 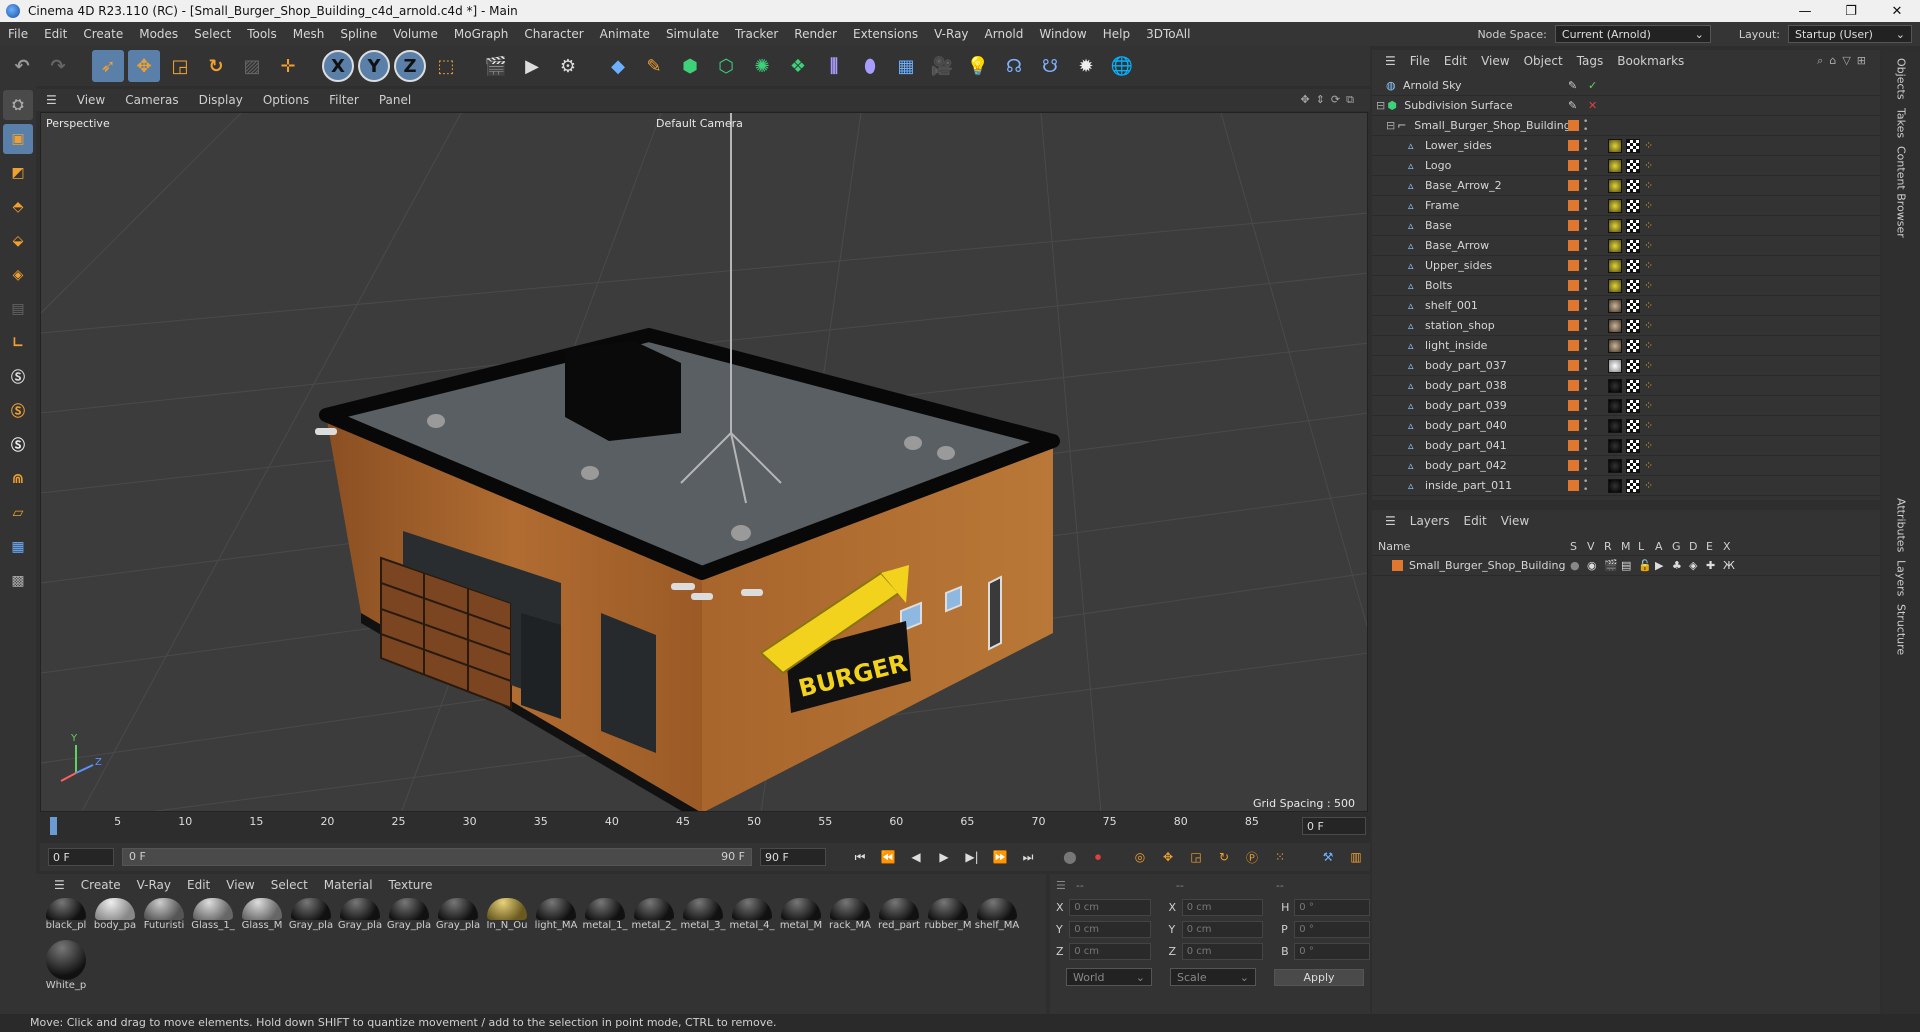 What do you see at coordinates (212, 34) in the screenshot?
I see `menu-select: Select` at bounding box center [212, 34].